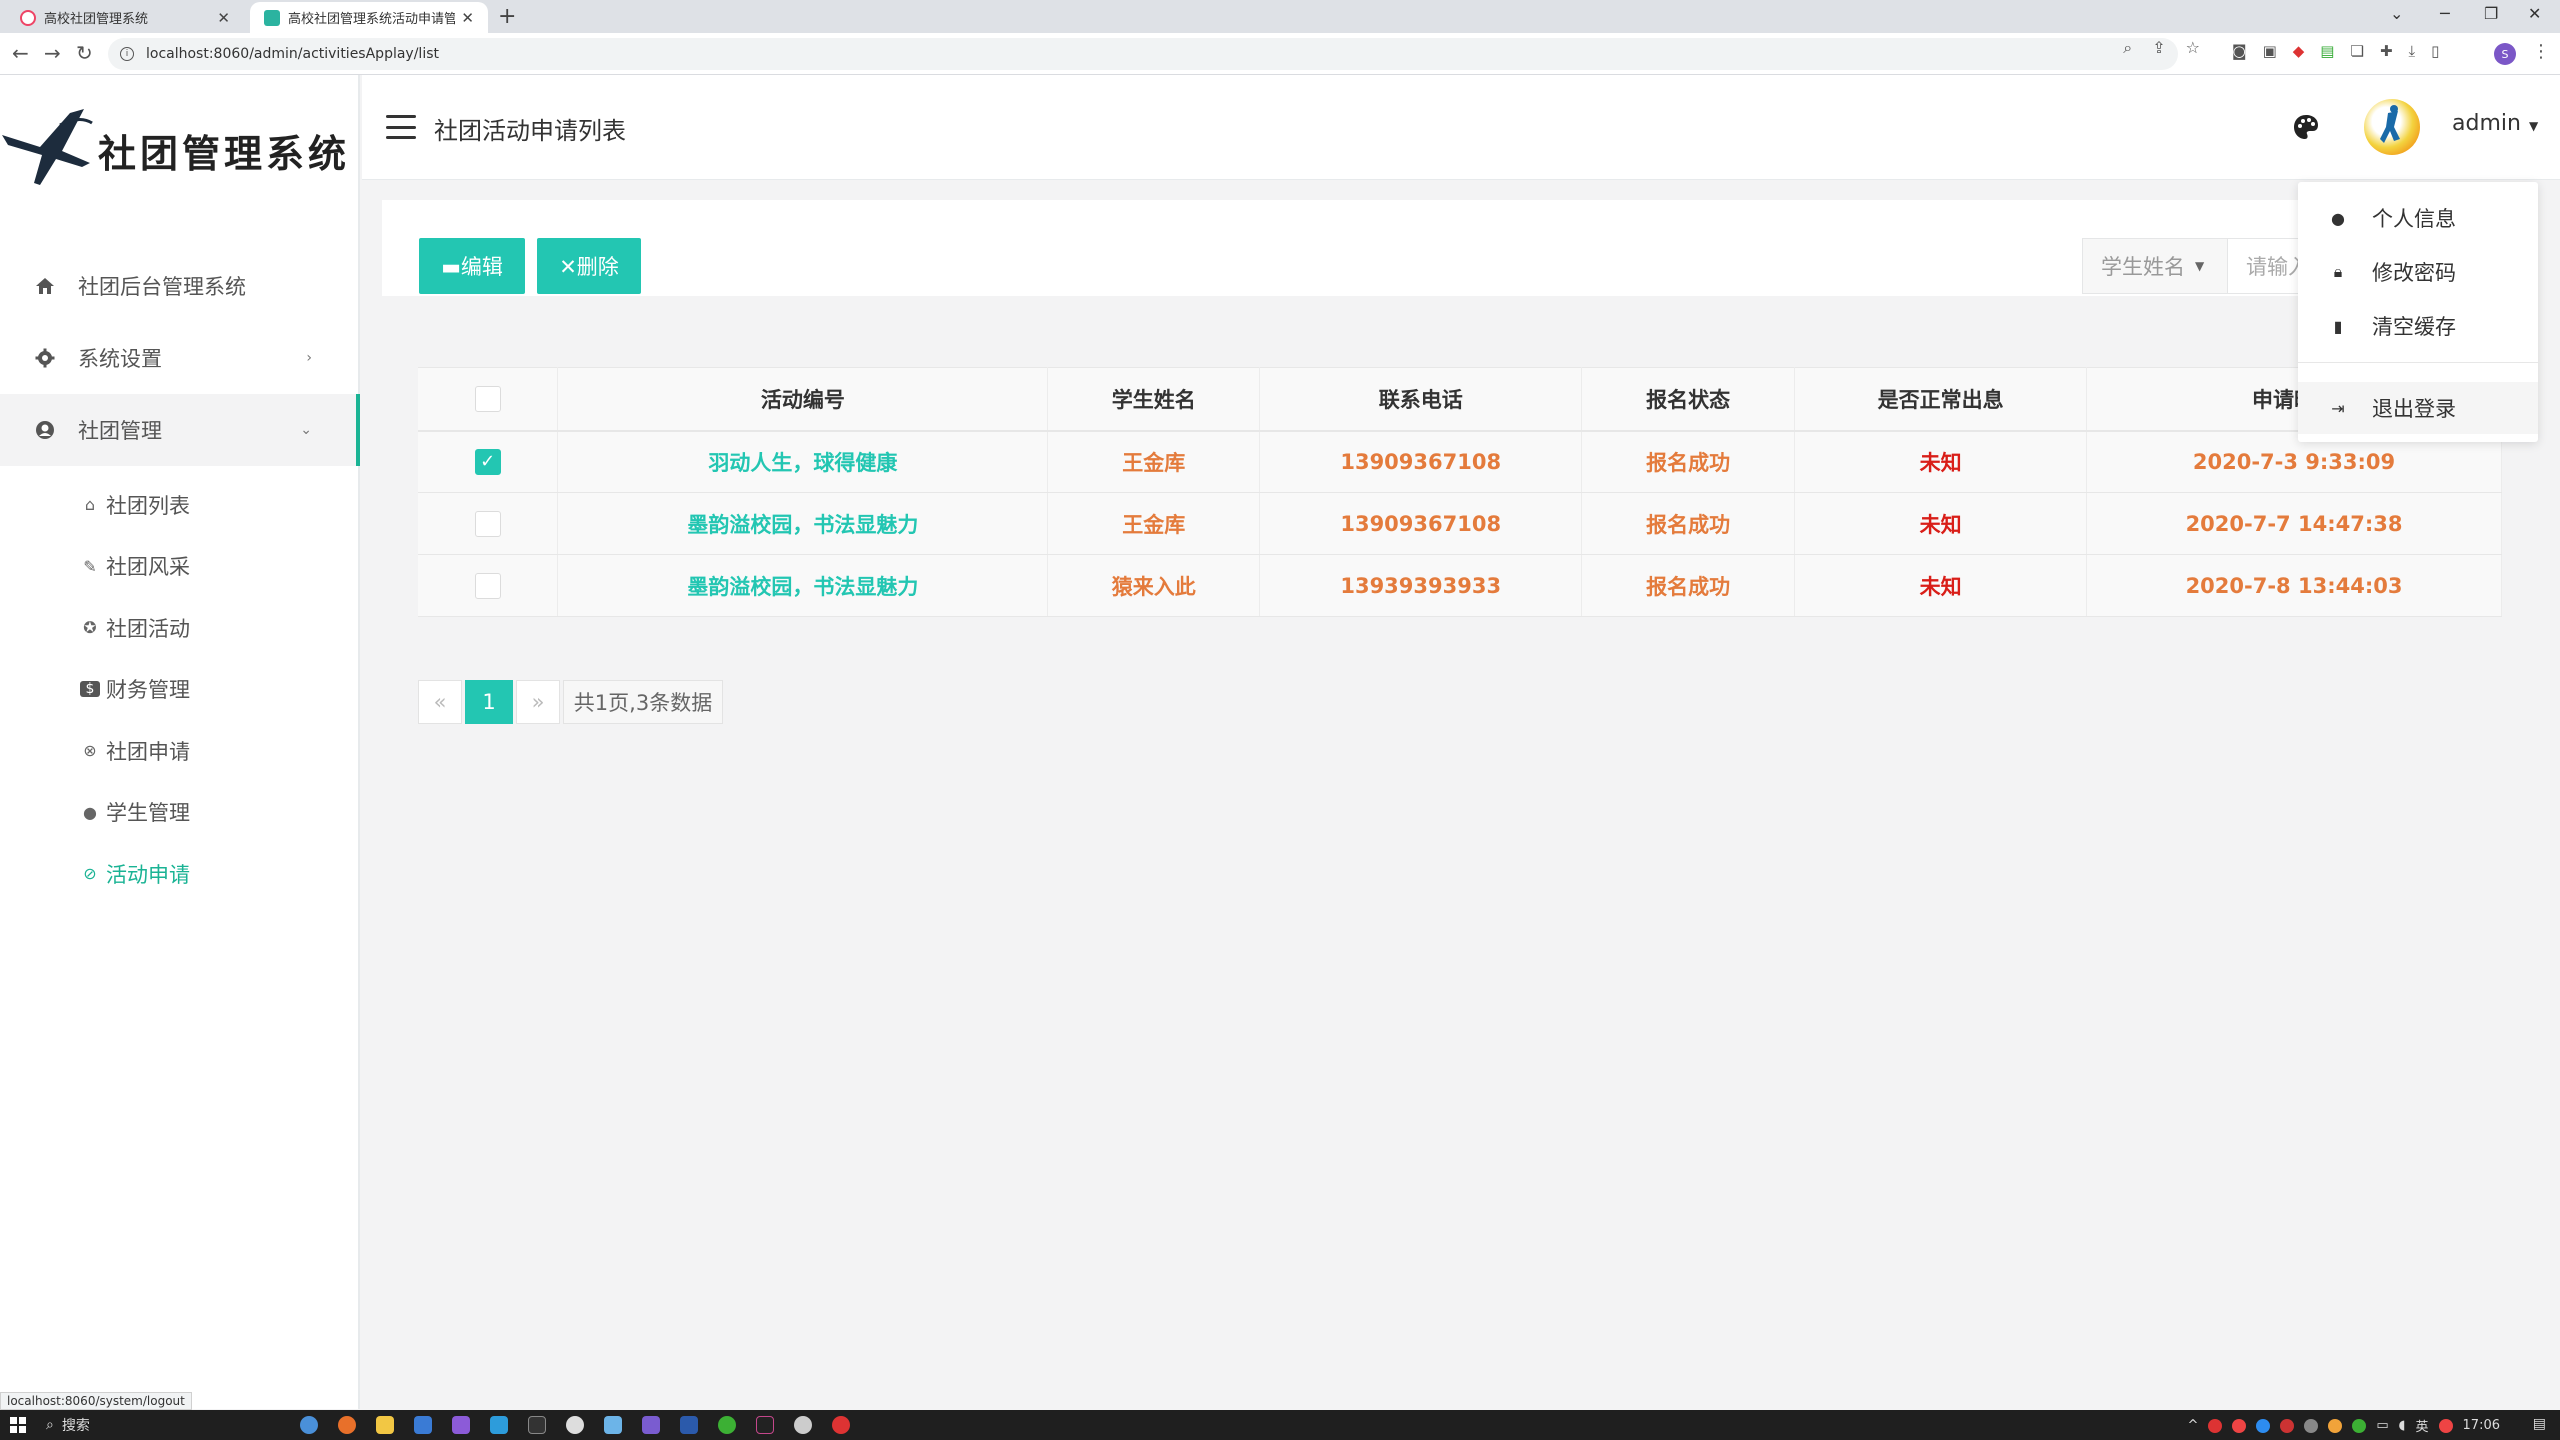  I want to click on menu-toggle-icon, so click(401, 127).